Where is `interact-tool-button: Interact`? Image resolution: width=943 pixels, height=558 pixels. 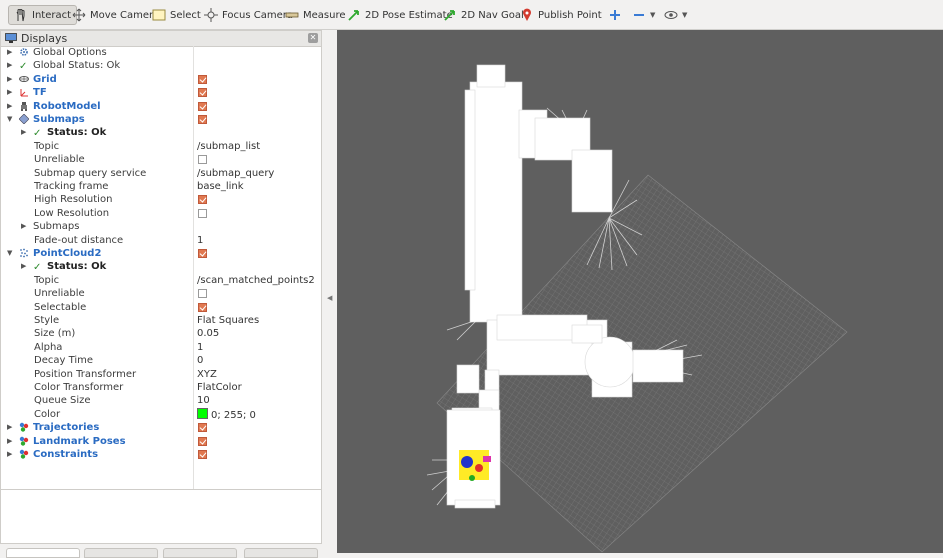
interact-tool-button: Interact is located at coordinates (43, 15).